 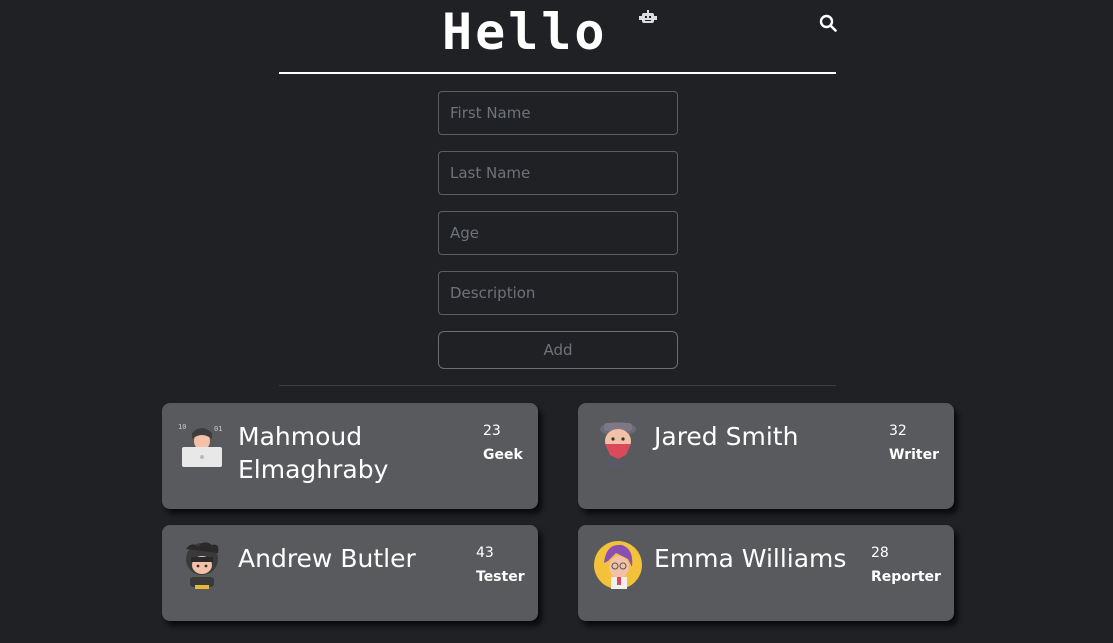 I want to click on person-role: Writer, so click(x=914, y=455).